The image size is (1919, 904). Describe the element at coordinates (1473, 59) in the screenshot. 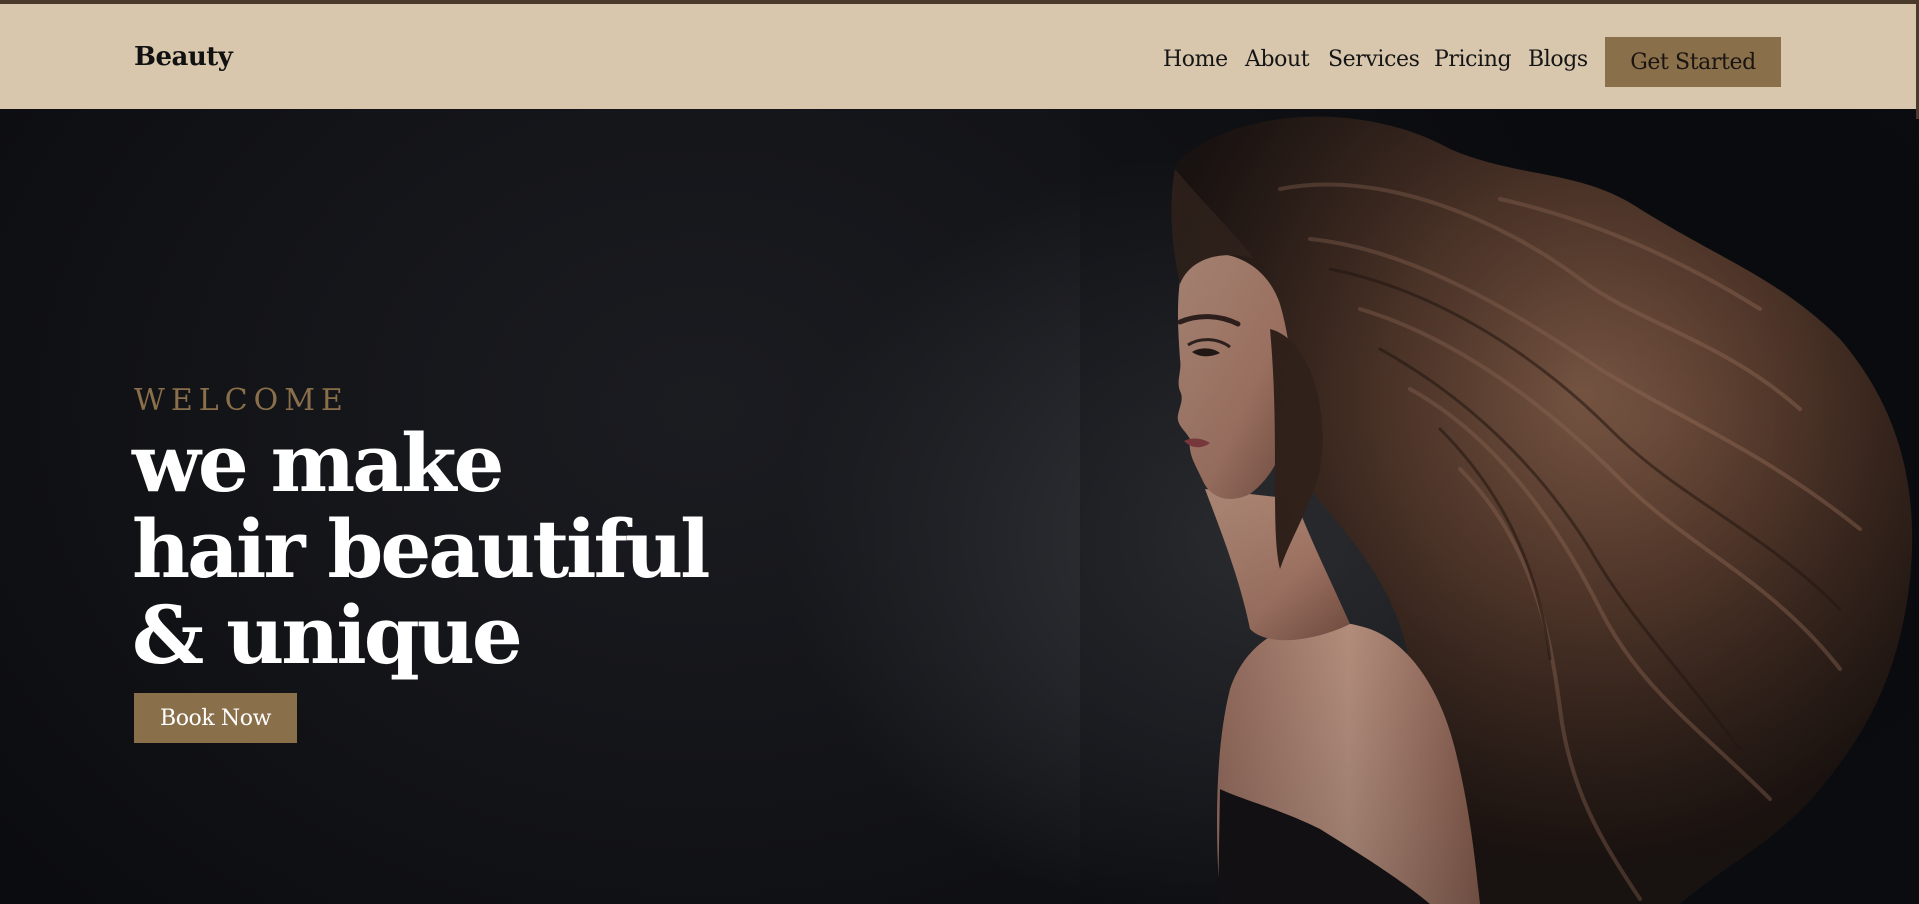

I see `nav-link-pricing: Pricing` at that location.